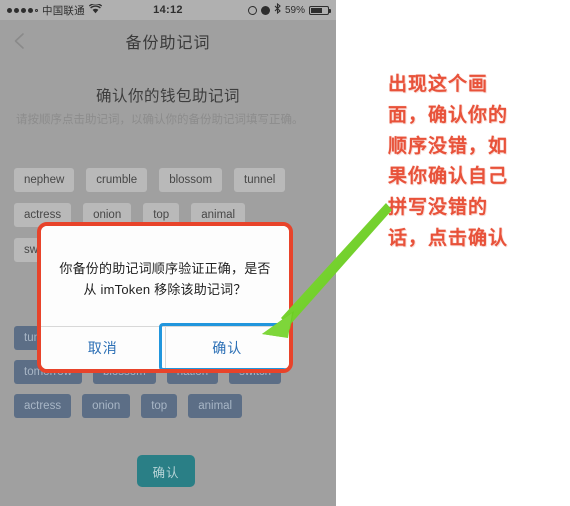 This screenshot has width=570, height=506. What do you see at coordinates (438, 208) in the screenshot?
I see `annotation-line: 拼写没错的` at bounding box center [438, 208].